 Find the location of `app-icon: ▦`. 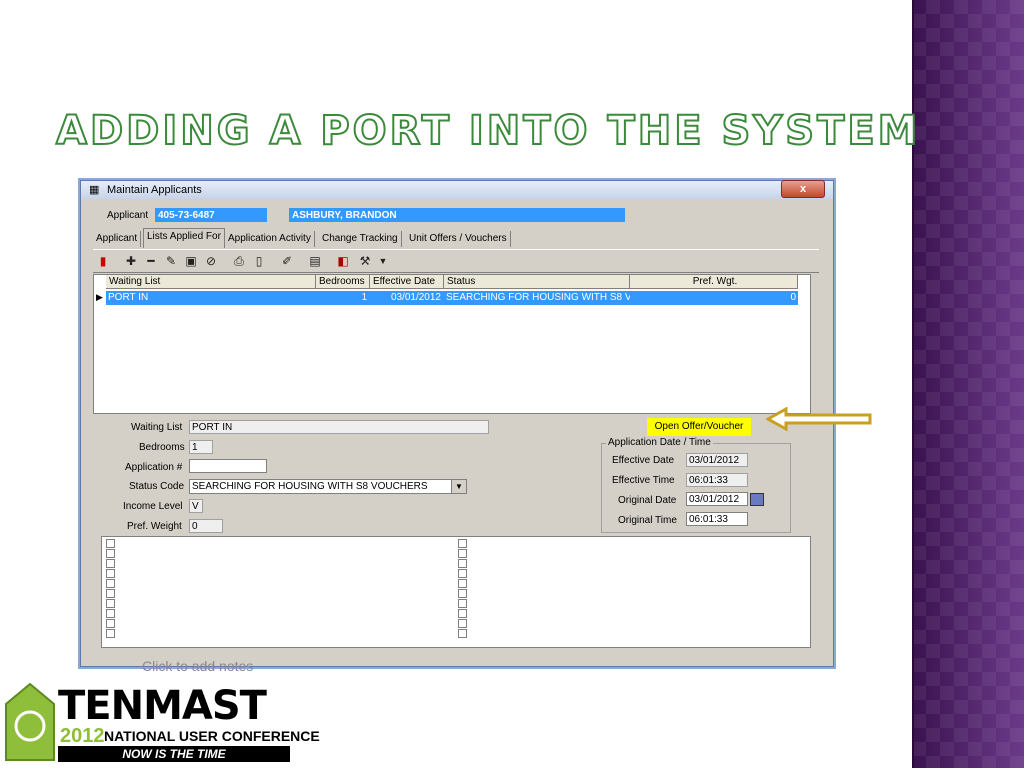

app-icon: ▦ is located at coordinates (94, 190).